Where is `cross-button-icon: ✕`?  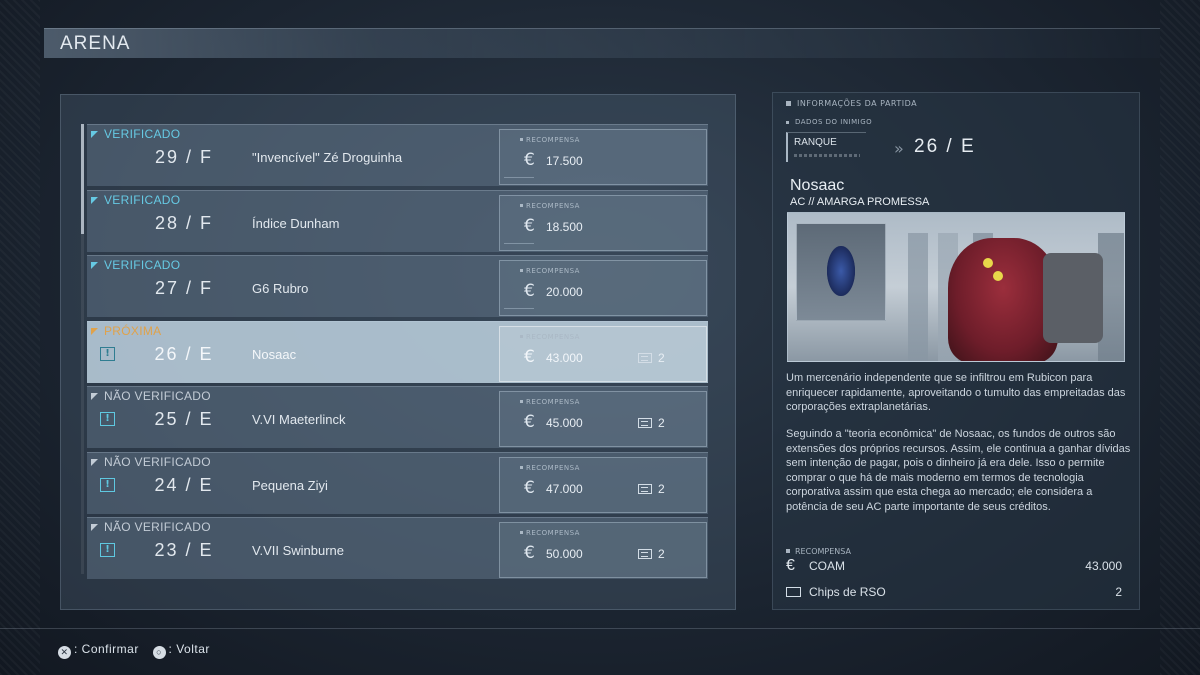 cross-button-icon: ✕ is located at coordinates (64, 652).